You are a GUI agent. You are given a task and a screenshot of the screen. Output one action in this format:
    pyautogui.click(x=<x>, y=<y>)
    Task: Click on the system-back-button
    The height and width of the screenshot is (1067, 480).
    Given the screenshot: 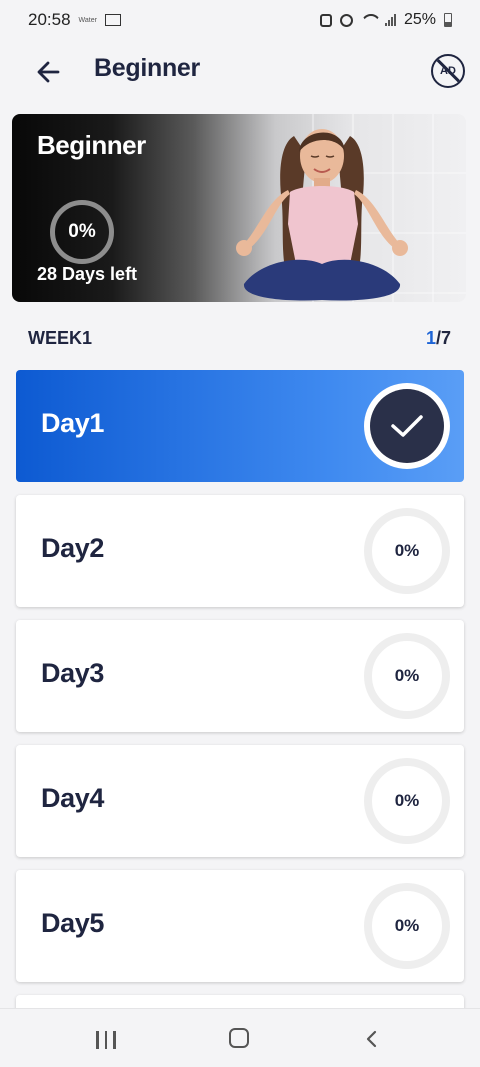 What is the action you would take?
    pyautogui.click(x=372, y=1039)
    